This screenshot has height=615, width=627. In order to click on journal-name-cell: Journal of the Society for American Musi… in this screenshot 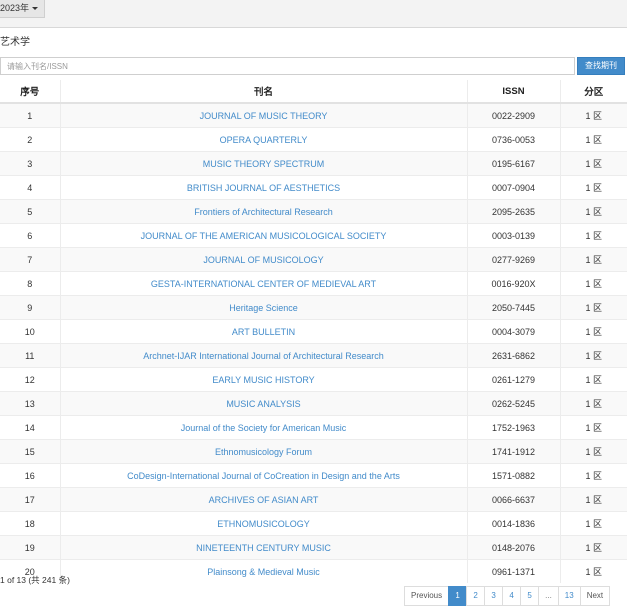, I will do `click(264, 427)`.